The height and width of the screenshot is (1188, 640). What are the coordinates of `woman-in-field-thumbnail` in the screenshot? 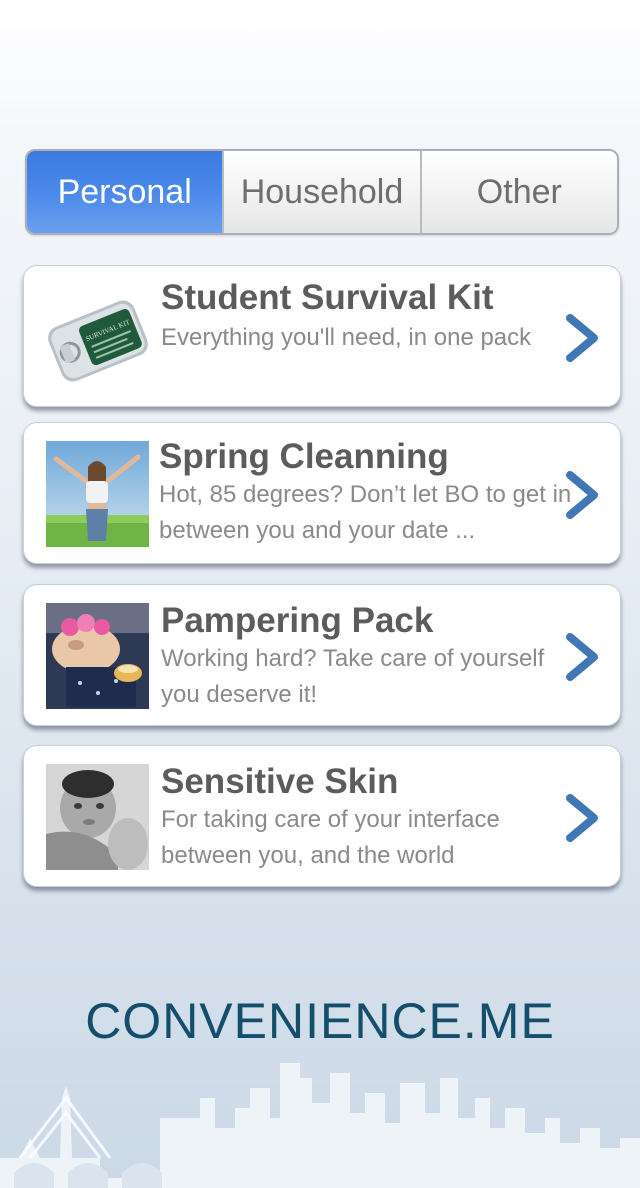 It's located at (97, 494).